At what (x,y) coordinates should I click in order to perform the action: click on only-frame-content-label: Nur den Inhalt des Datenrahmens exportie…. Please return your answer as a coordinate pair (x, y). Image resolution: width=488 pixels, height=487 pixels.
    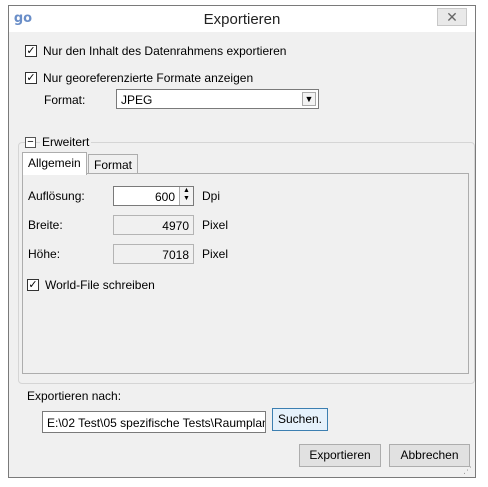
    Looking at the image, I should click on (165, 51).